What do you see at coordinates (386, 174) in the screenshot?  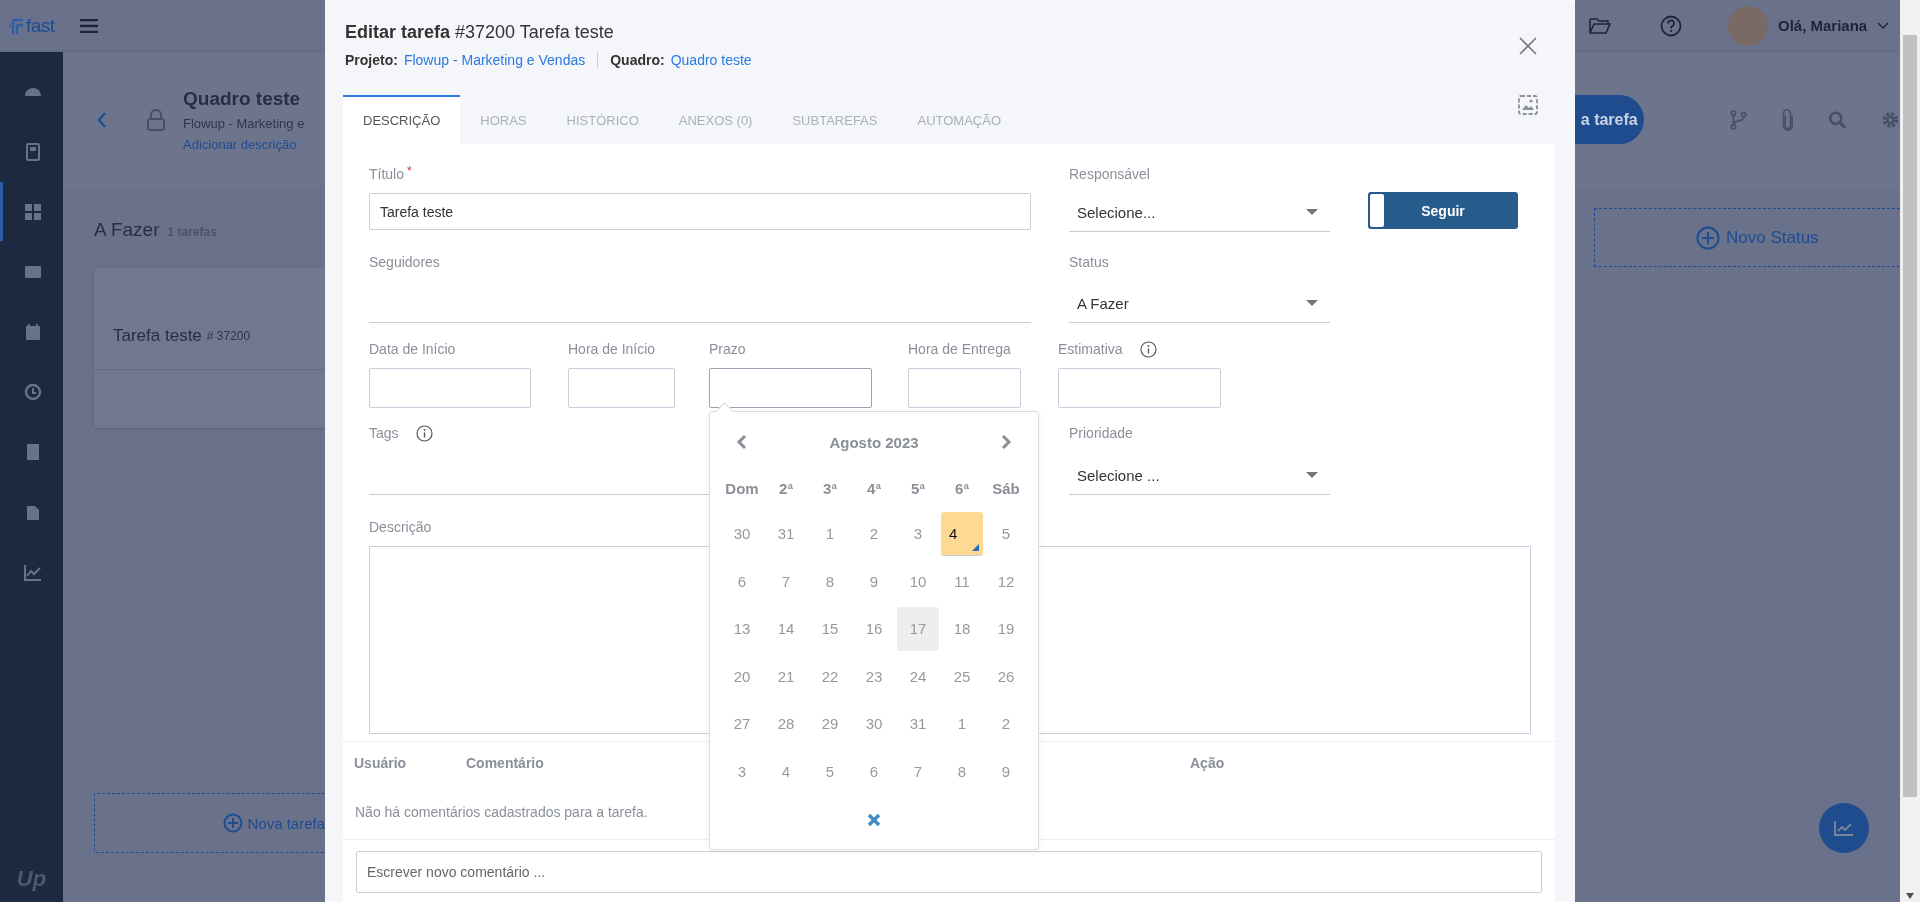 I see `field-label: Título` at bounding box center [386, 174].